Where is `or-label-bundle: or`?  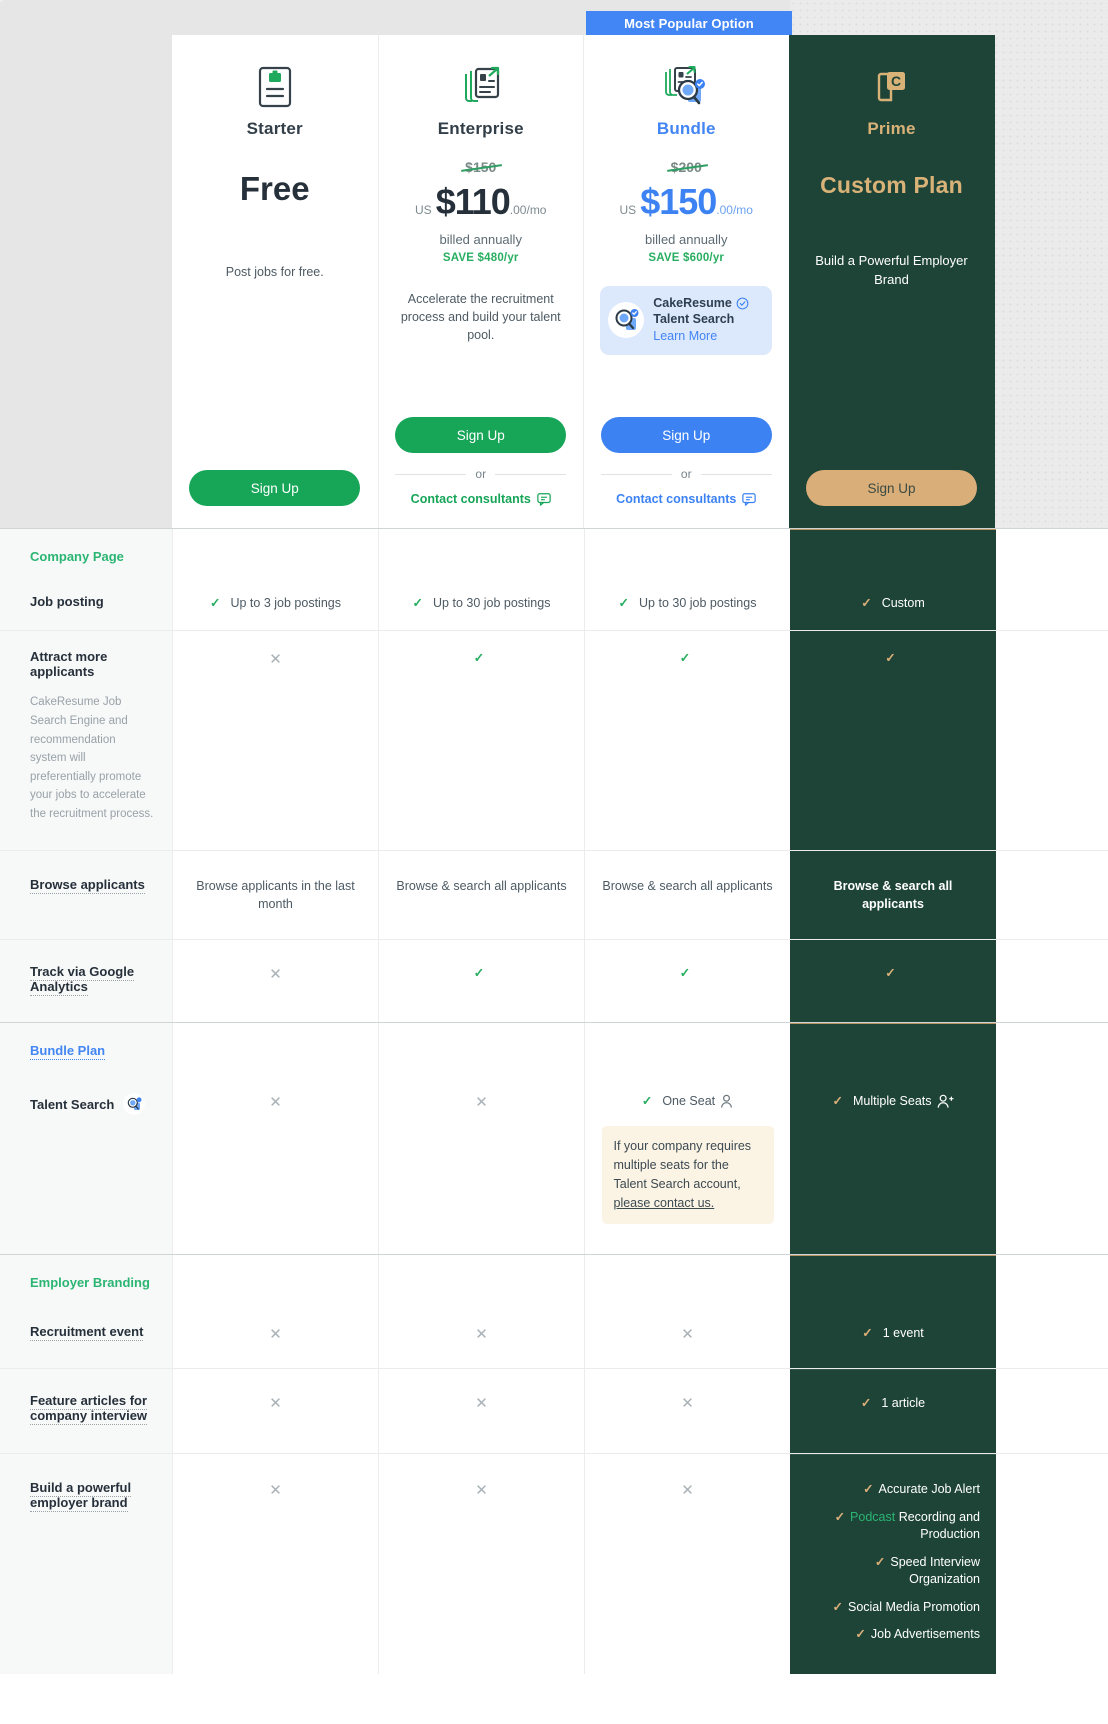
or-label-bundle: or is located at coordinates (686, 474).